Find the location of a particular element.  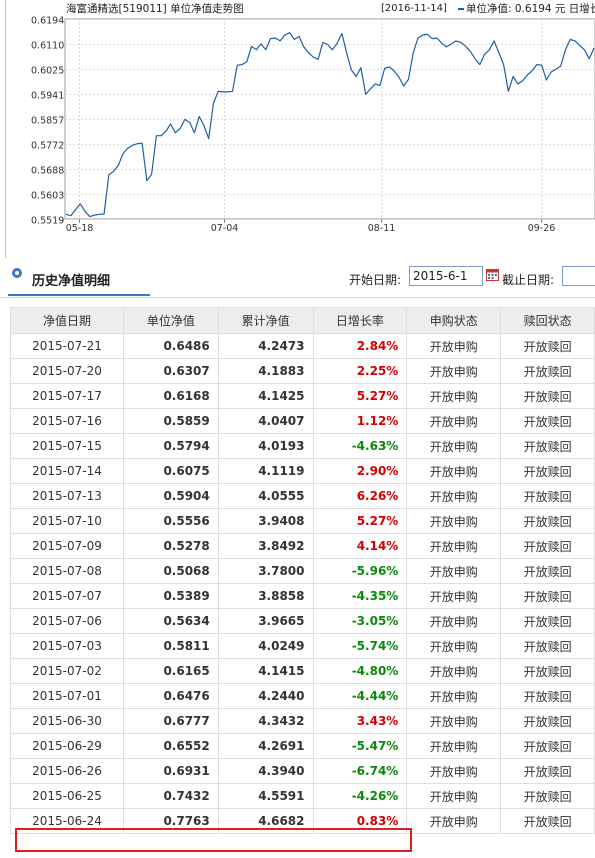

cell-nav-date: 2015-07-08 is located at coordinates (67, 571).